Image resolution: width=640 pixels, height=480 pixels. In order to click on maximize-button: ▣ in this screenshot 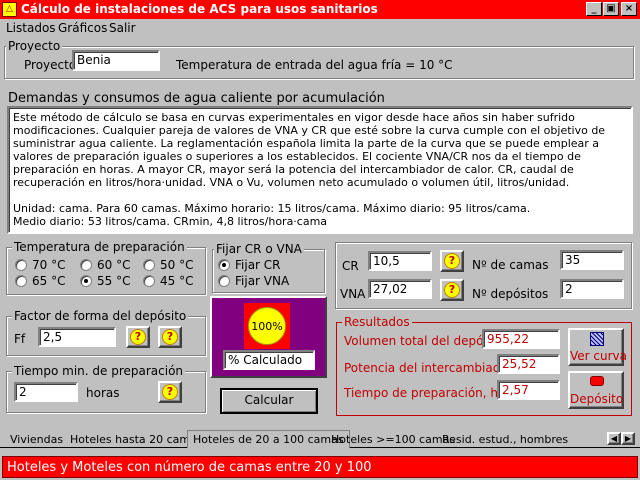, I will do `click(611, 9)`.